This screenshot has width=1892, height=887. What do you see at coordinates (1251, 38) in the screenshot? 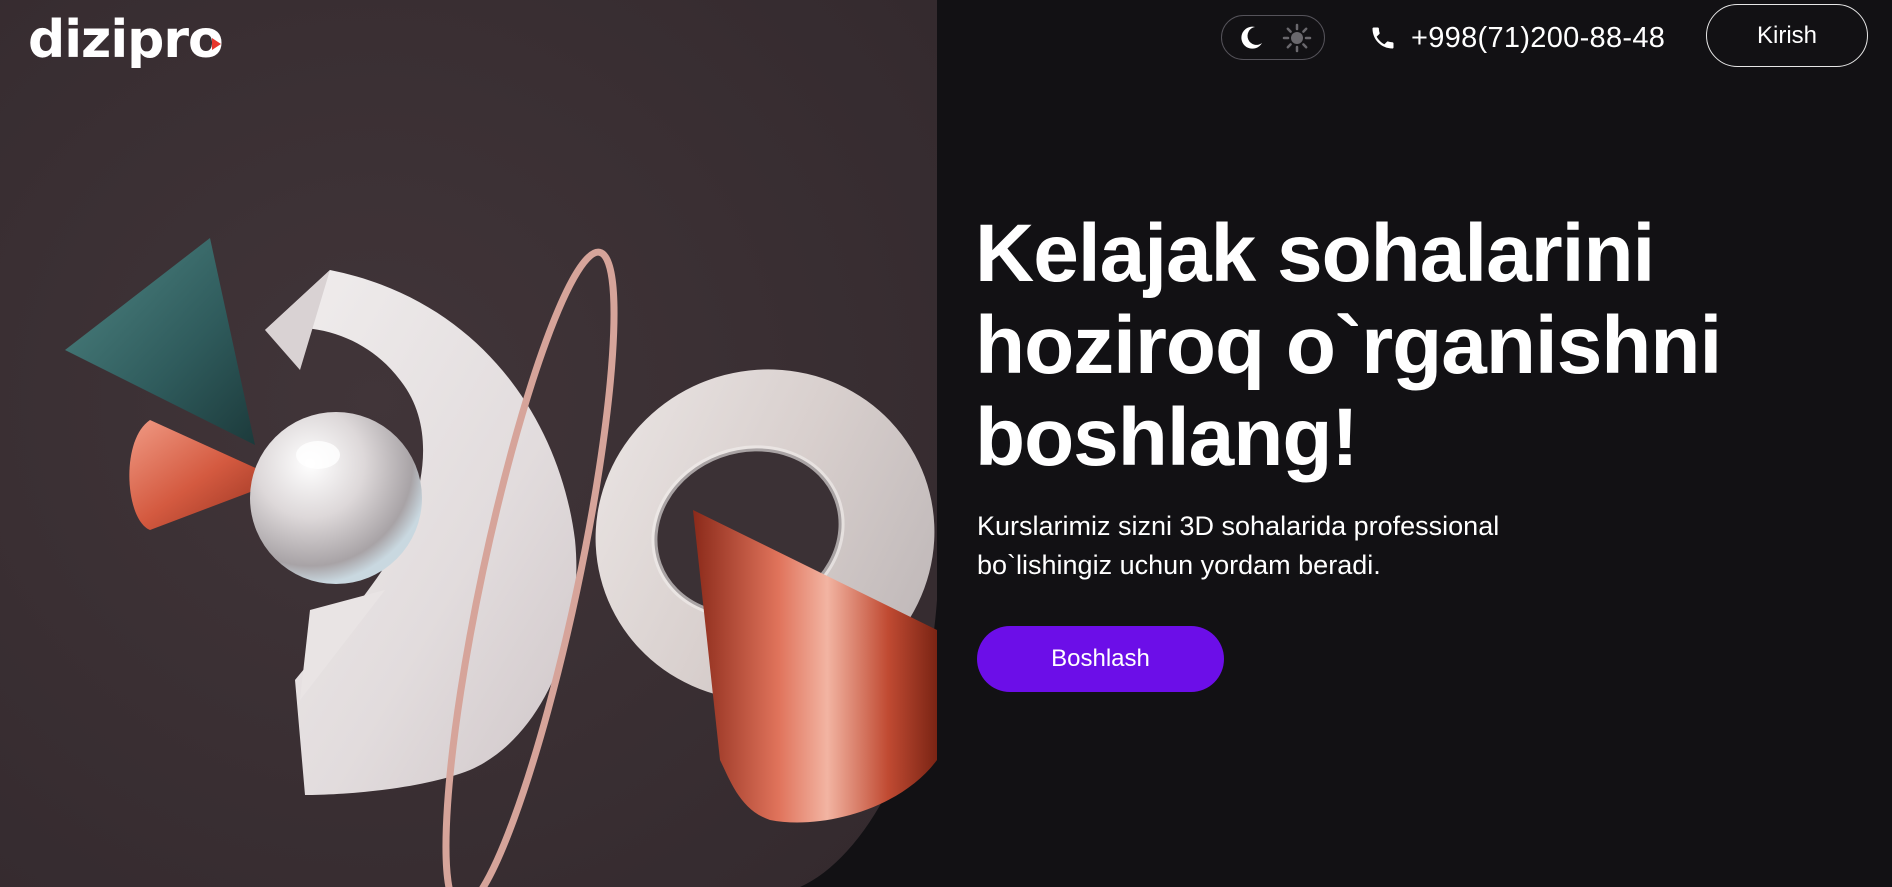
I see `moon-icon` at bounding box center [1251, 38].